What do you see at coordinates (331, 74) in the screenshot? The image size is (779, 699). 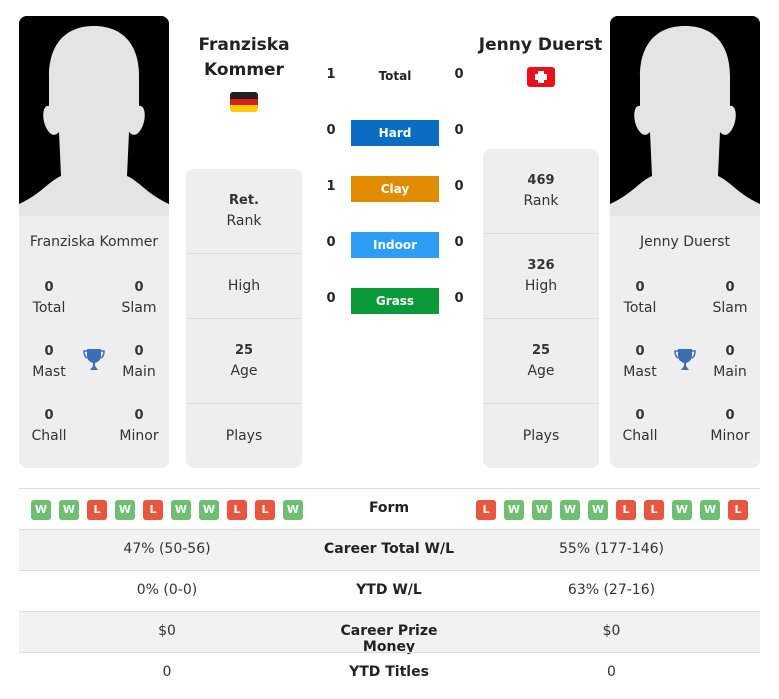 I see `h2h-total-p1: 1` at bounding box center [331, 74].